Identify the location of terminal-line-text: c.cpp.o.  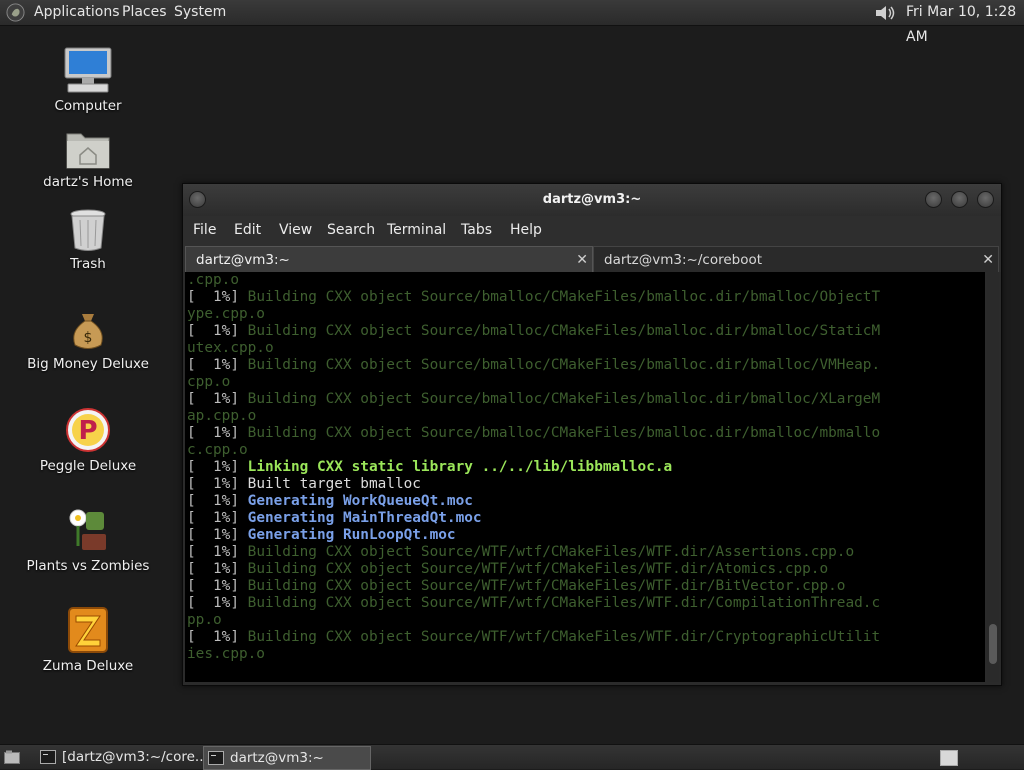
(217, 450).